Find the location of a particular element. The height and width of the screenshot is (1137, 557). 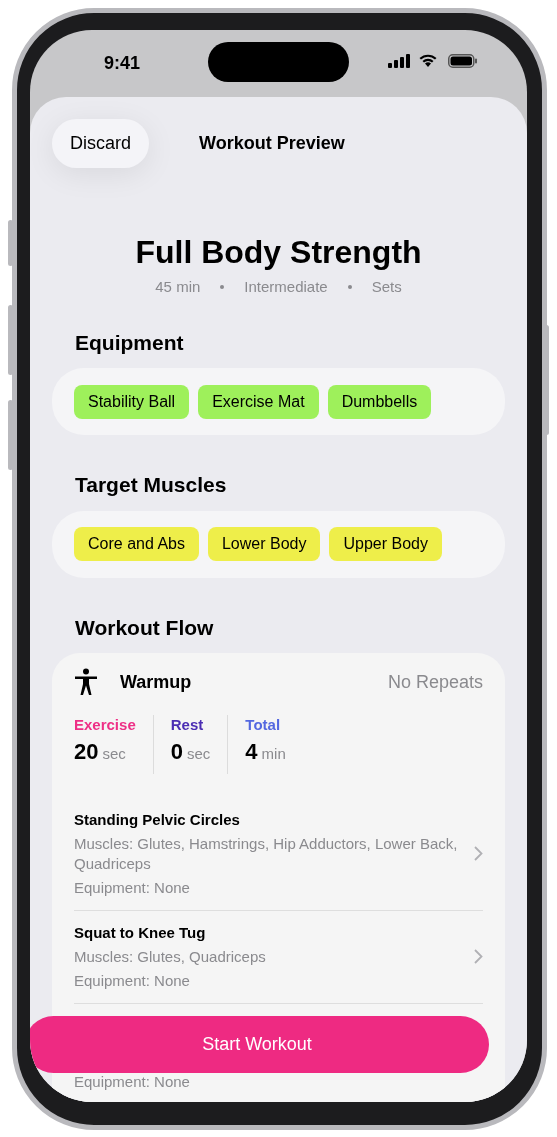

stat-label: Rest is located at coordinates (187, 725).